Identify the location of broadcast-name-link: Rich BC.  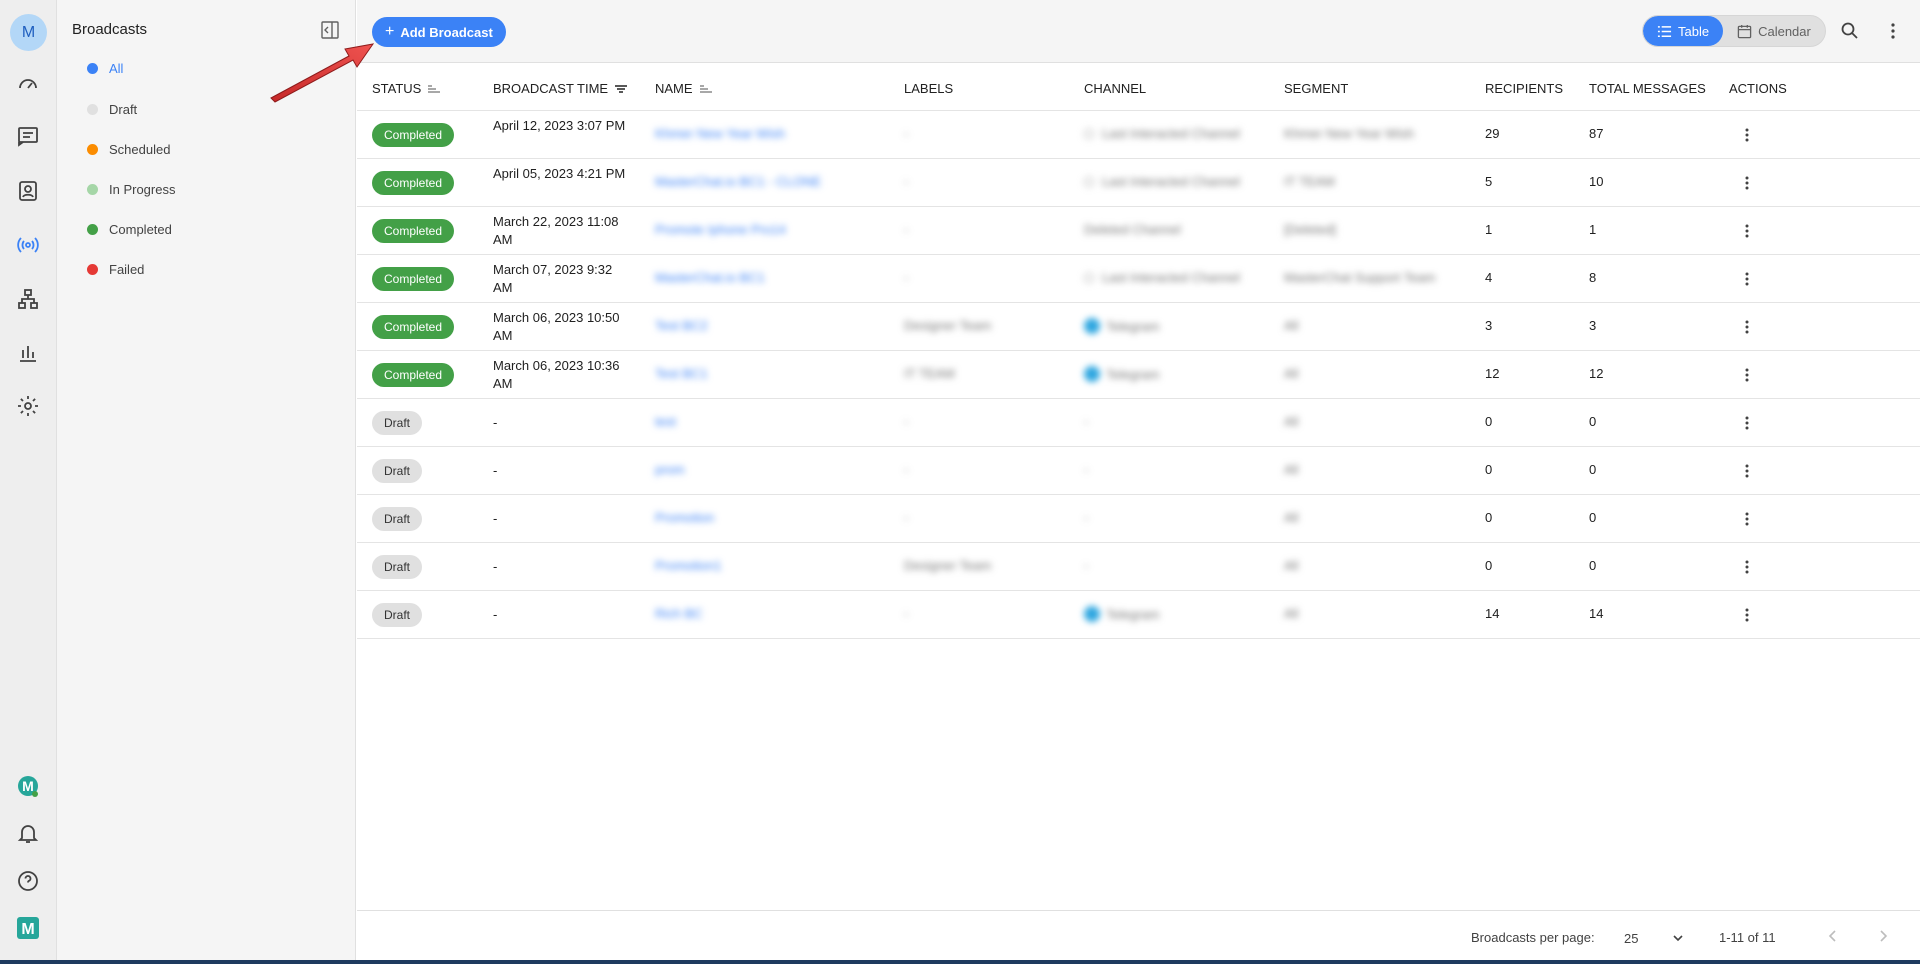
(679, 613).